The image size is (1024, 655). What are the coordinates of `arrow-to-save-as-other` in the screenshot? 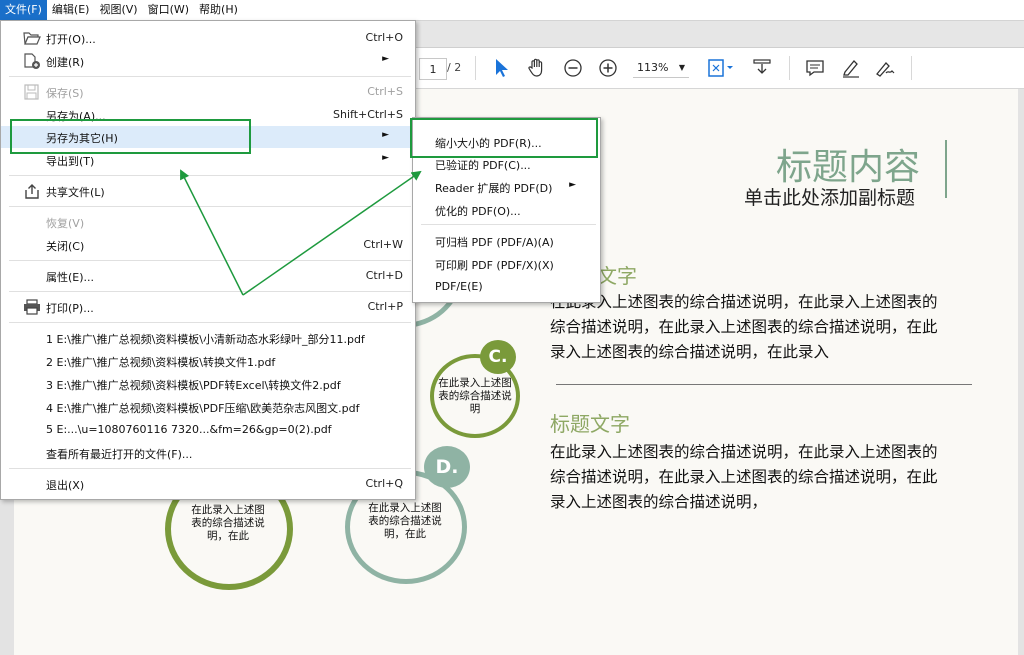 It's located at (212, 232).